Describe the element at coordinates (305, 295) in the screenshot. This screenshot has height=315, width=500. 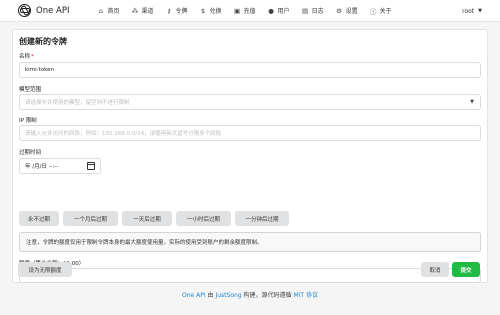
I see `footer-license-link: MIT 协议` at that location.